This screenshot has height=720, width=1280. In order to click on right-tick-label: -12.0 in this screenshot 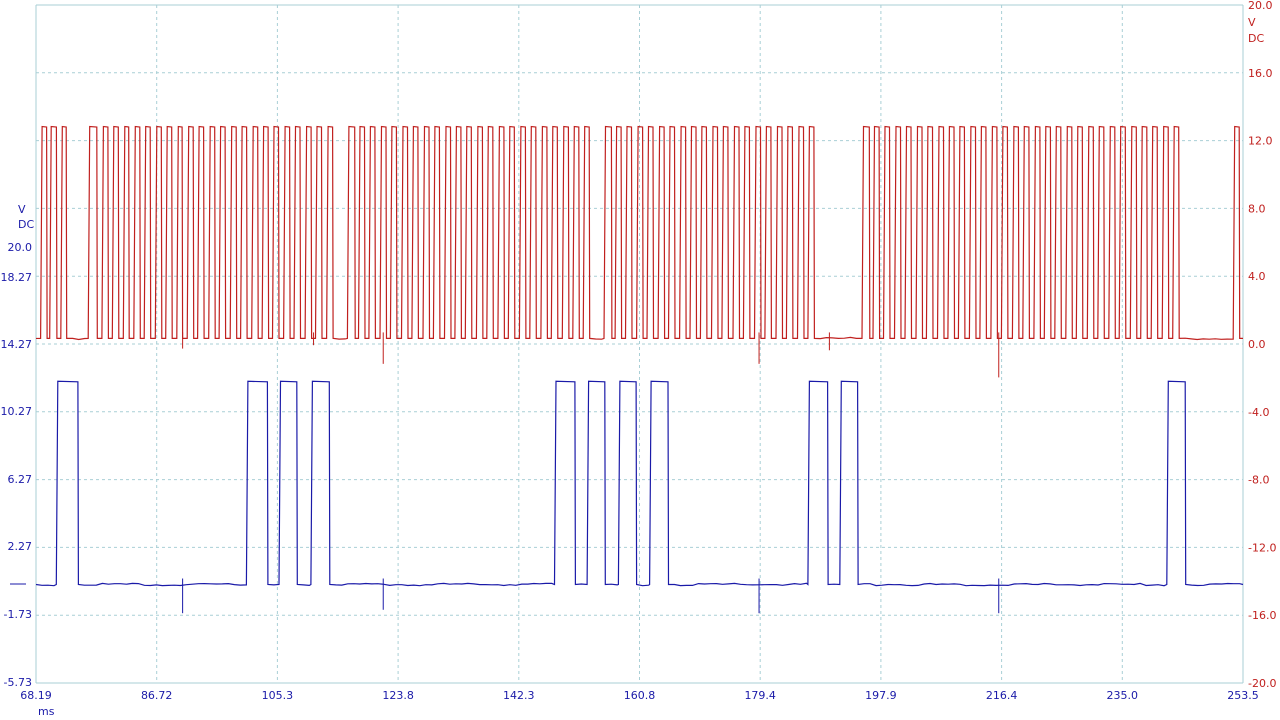, I will do `click(1262, 547)`.